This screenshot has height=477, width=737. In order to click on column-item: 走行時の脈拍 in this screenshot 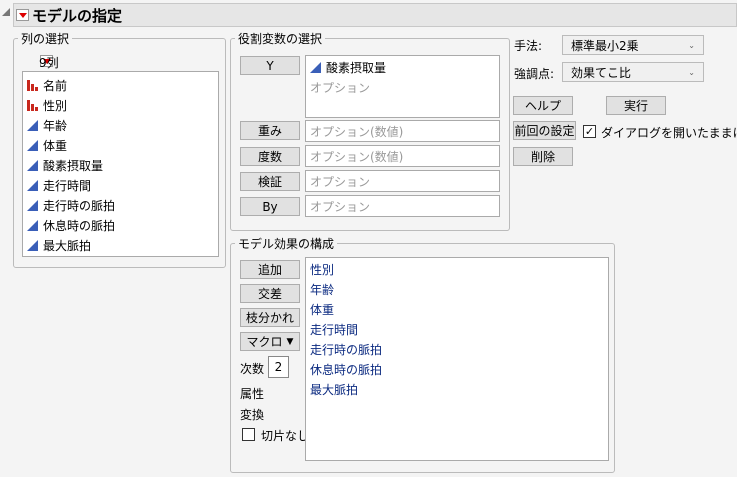, I will do `click(71, 205)`.